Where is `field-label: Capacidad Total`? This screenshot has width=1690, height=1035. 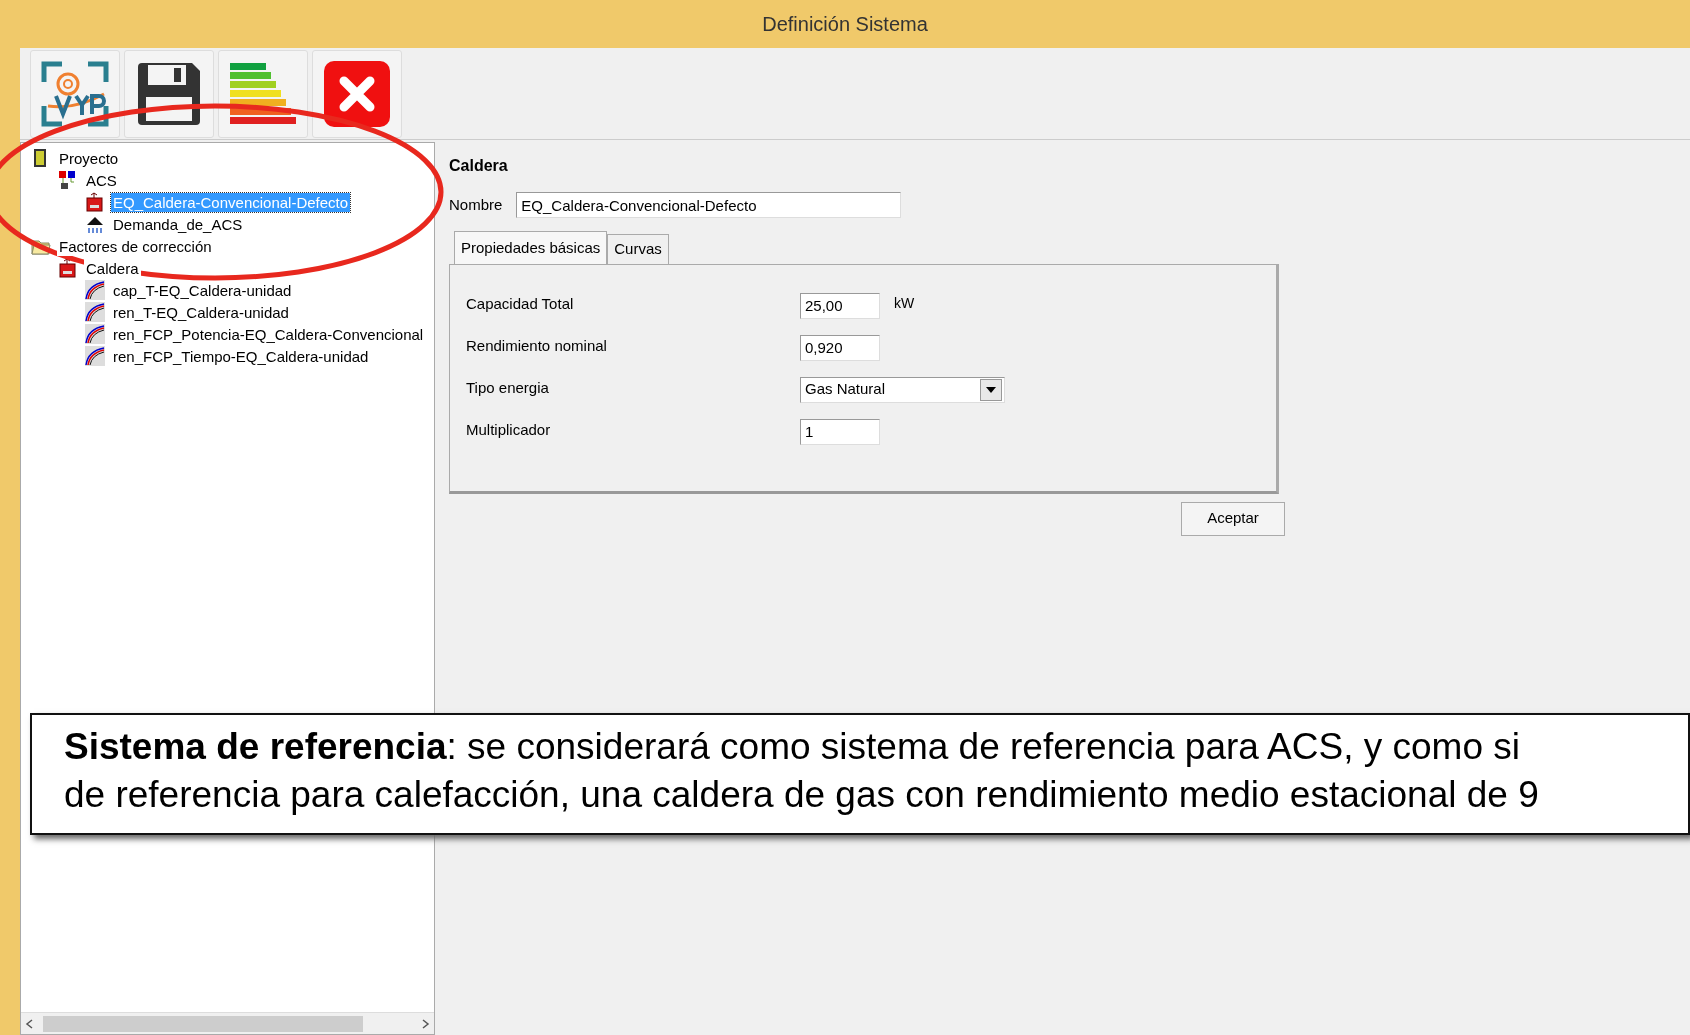
field-label: Capacidad Total is located at coordinates (520, 303).